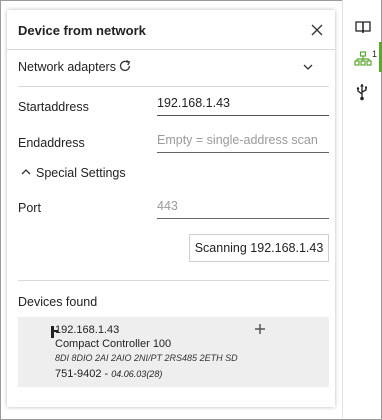 Image resolution: width=382 pixels, height=420 pixels. What do you see at coordinates (260, 329) in the screenshot?
I see `plus-icon` at bounding box center [260, 329].